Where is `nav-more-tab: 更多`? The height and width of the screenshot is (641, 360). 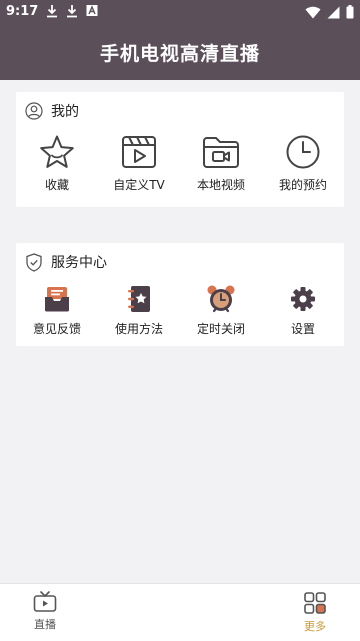 nav-more-tab: 更多 is located at coordinates (315, 612).